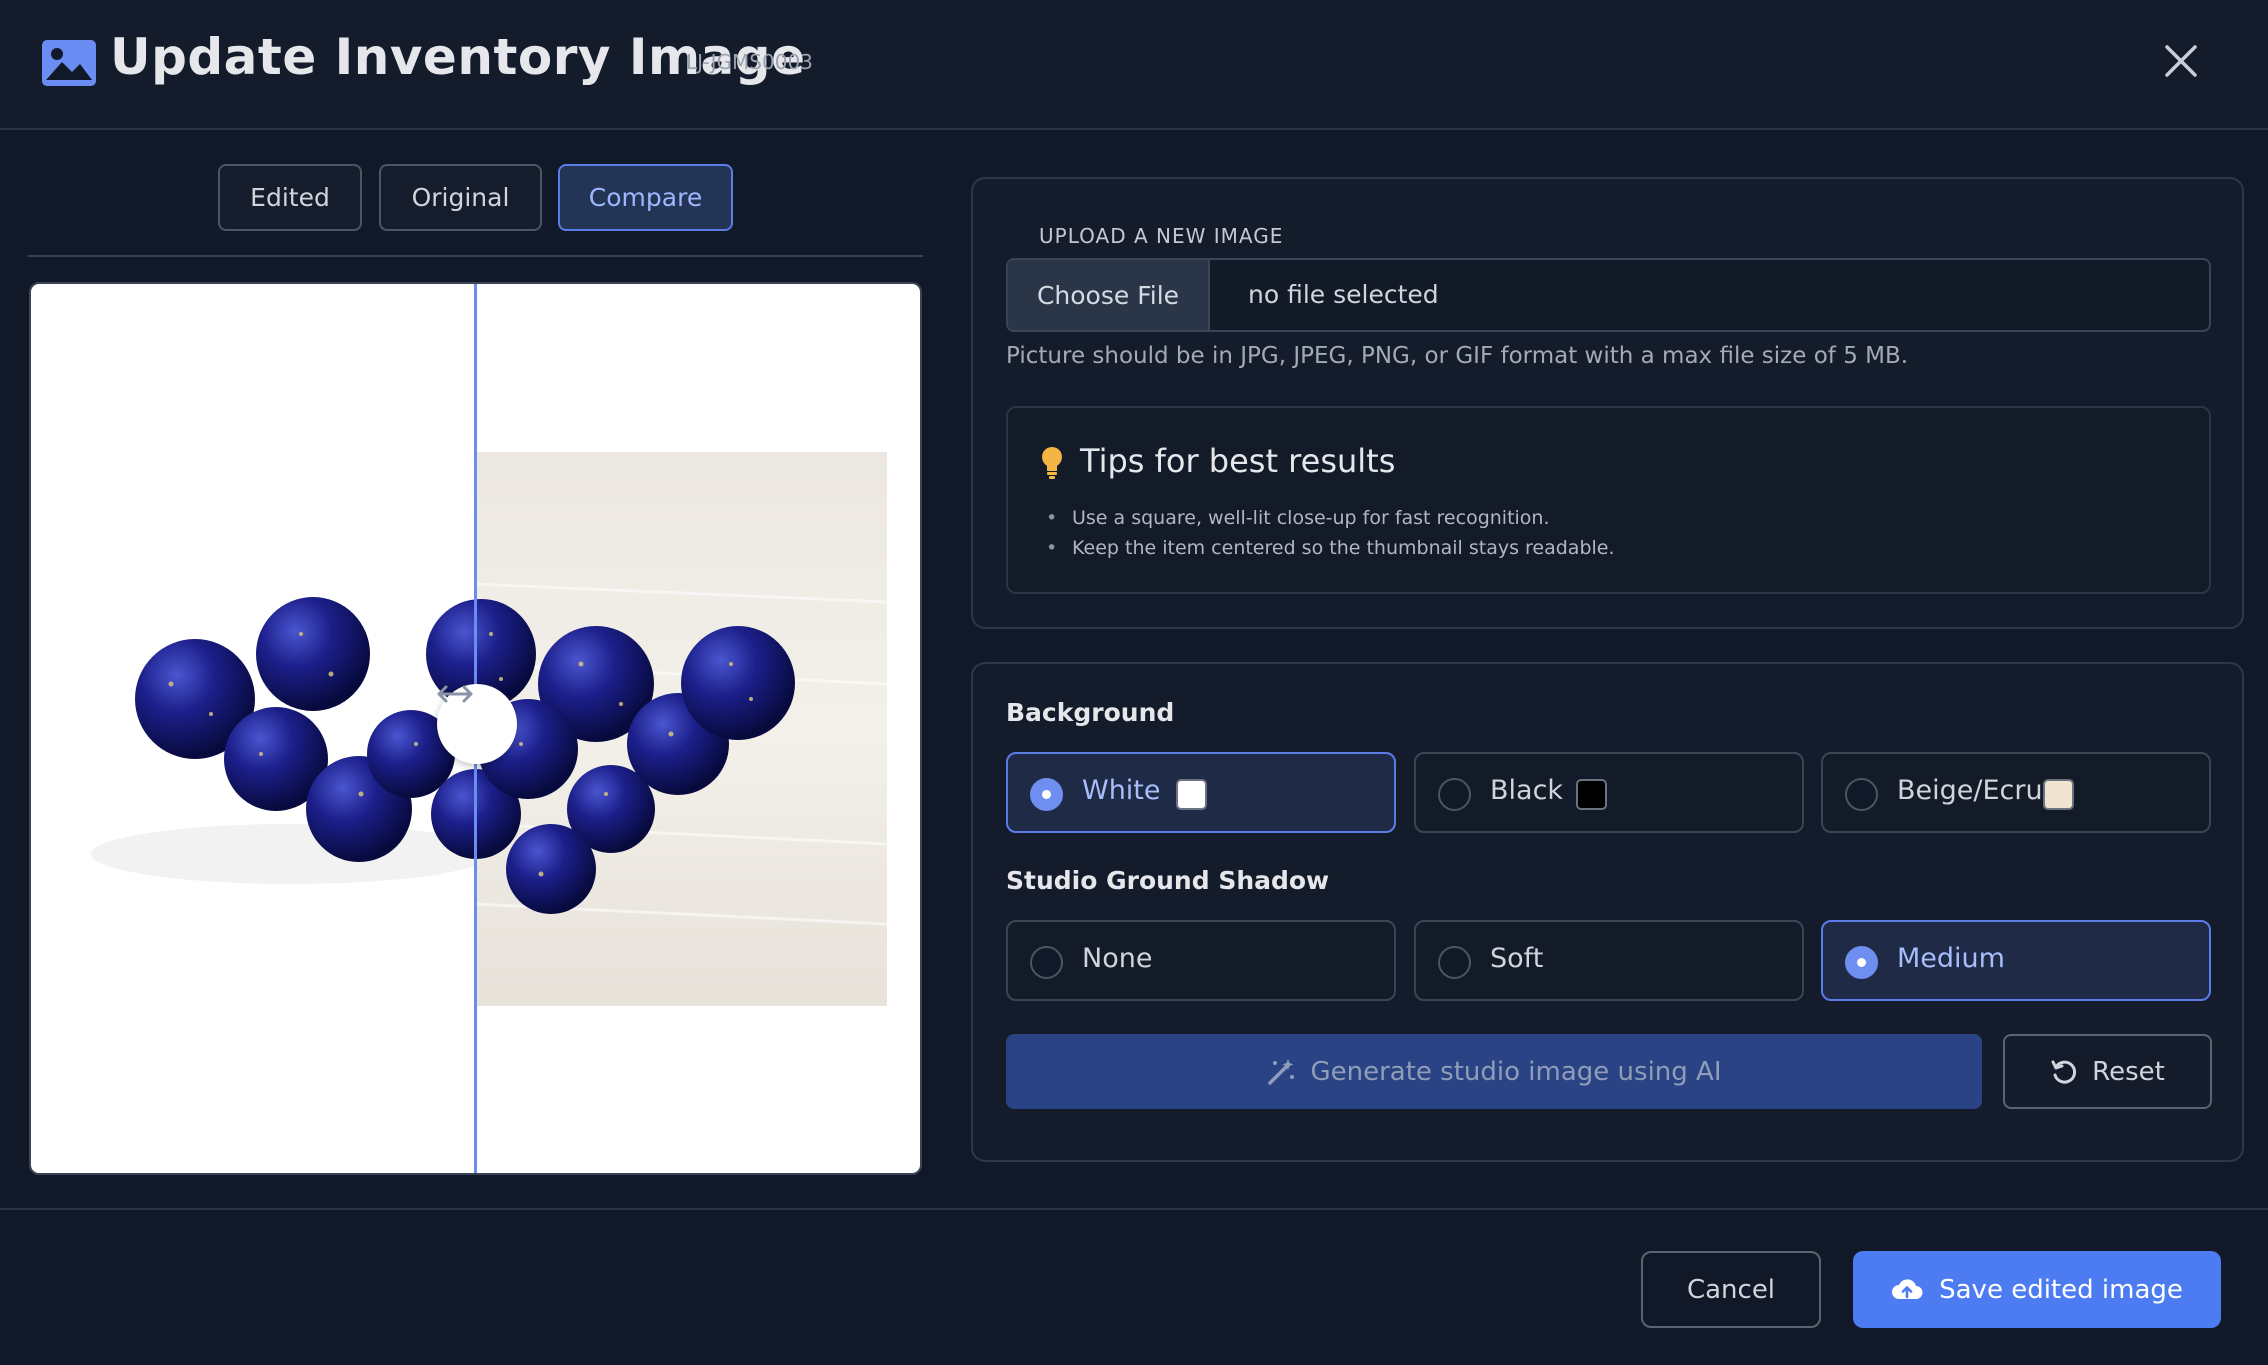  I want to click on file-status: no file selected, so click(1343, 294).